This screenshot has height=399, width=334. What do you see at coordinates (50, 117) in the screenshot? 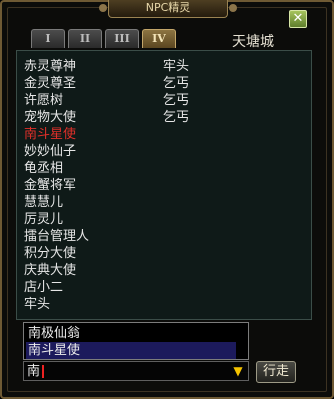
I see `npc-item: 宠物大使` at bounding box center [50, 117].